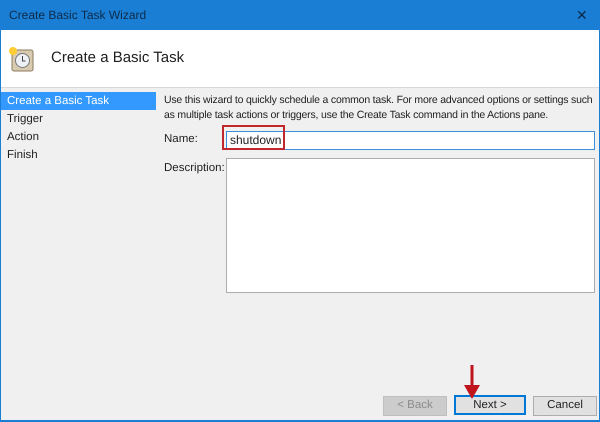  What do you see at coordinates (78, 119) in the screenshot?
I see `wizard-step: Trigger` at bounding box center [78, 119].